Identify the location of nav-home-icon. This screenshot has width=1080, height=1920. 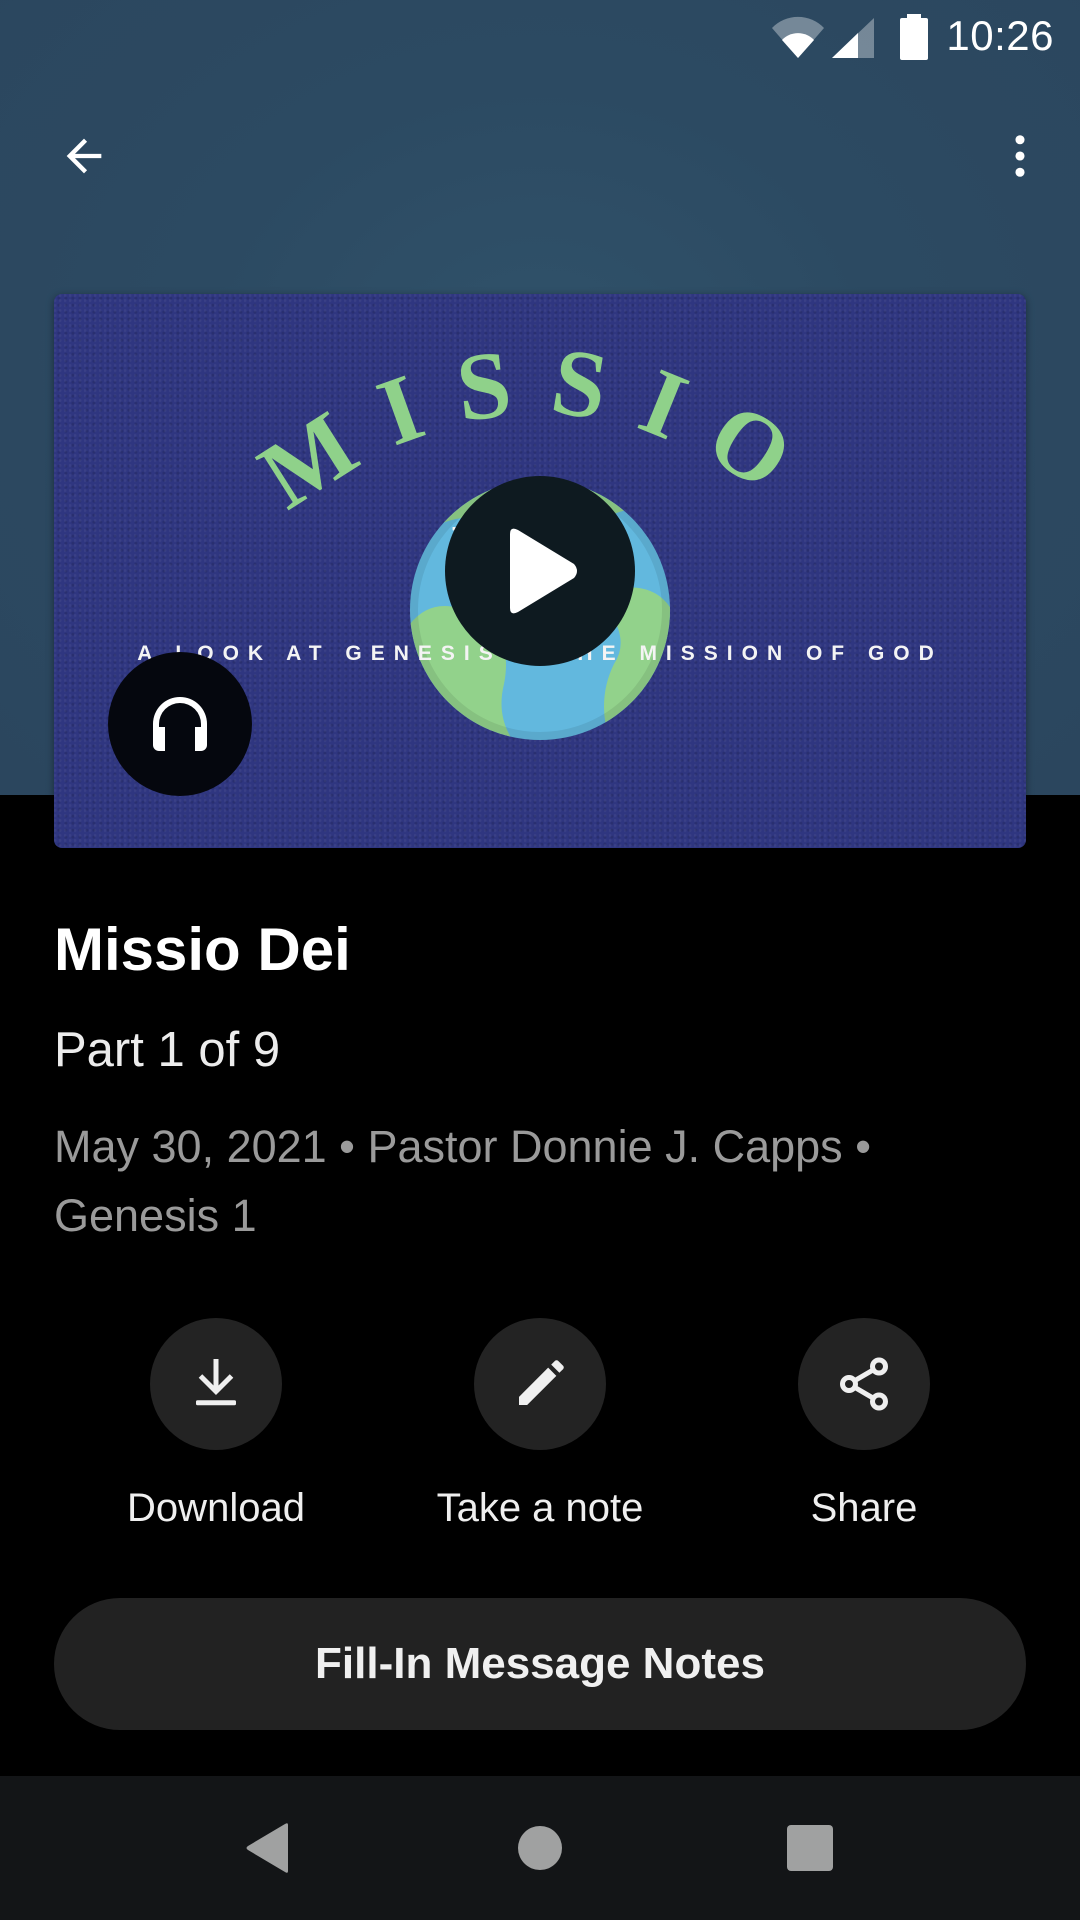
(540, 1848).